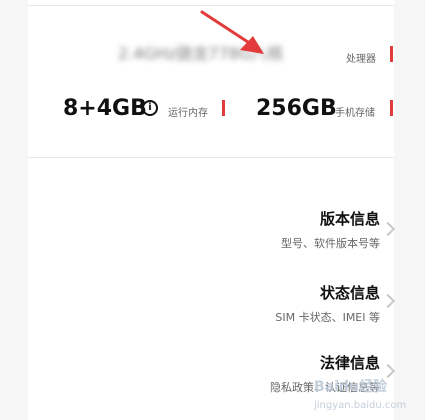 The image size is (425, 420). What do you see at coordinates (105, 108) in the screenshot?
I see `ram-value: 8+4GB` at bounding box center [105, 108].